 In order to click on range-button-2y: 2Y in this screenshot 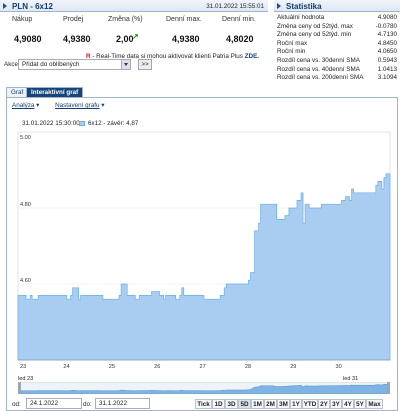, I will do `click(324, 404)`.